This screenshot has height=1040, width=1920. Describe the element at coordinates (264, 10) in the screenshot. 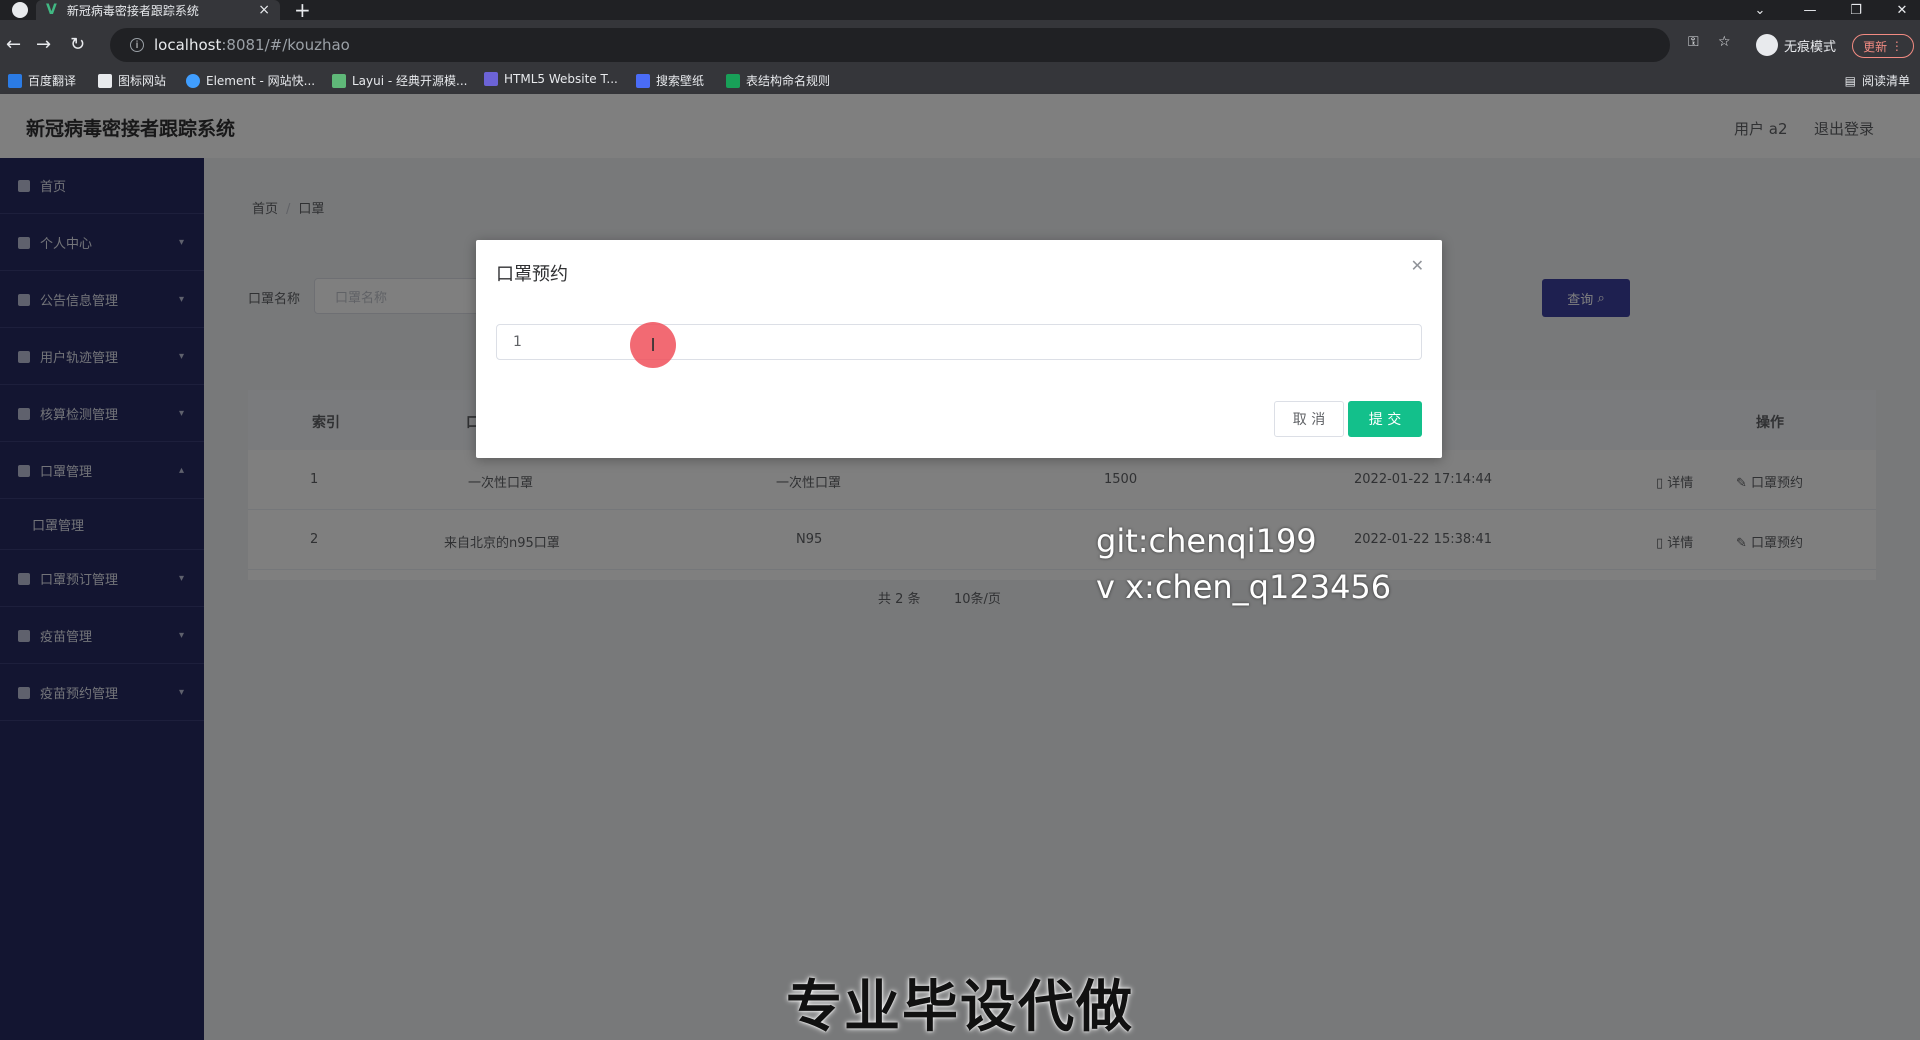

I see `close-tab-icon: ×` at that location.